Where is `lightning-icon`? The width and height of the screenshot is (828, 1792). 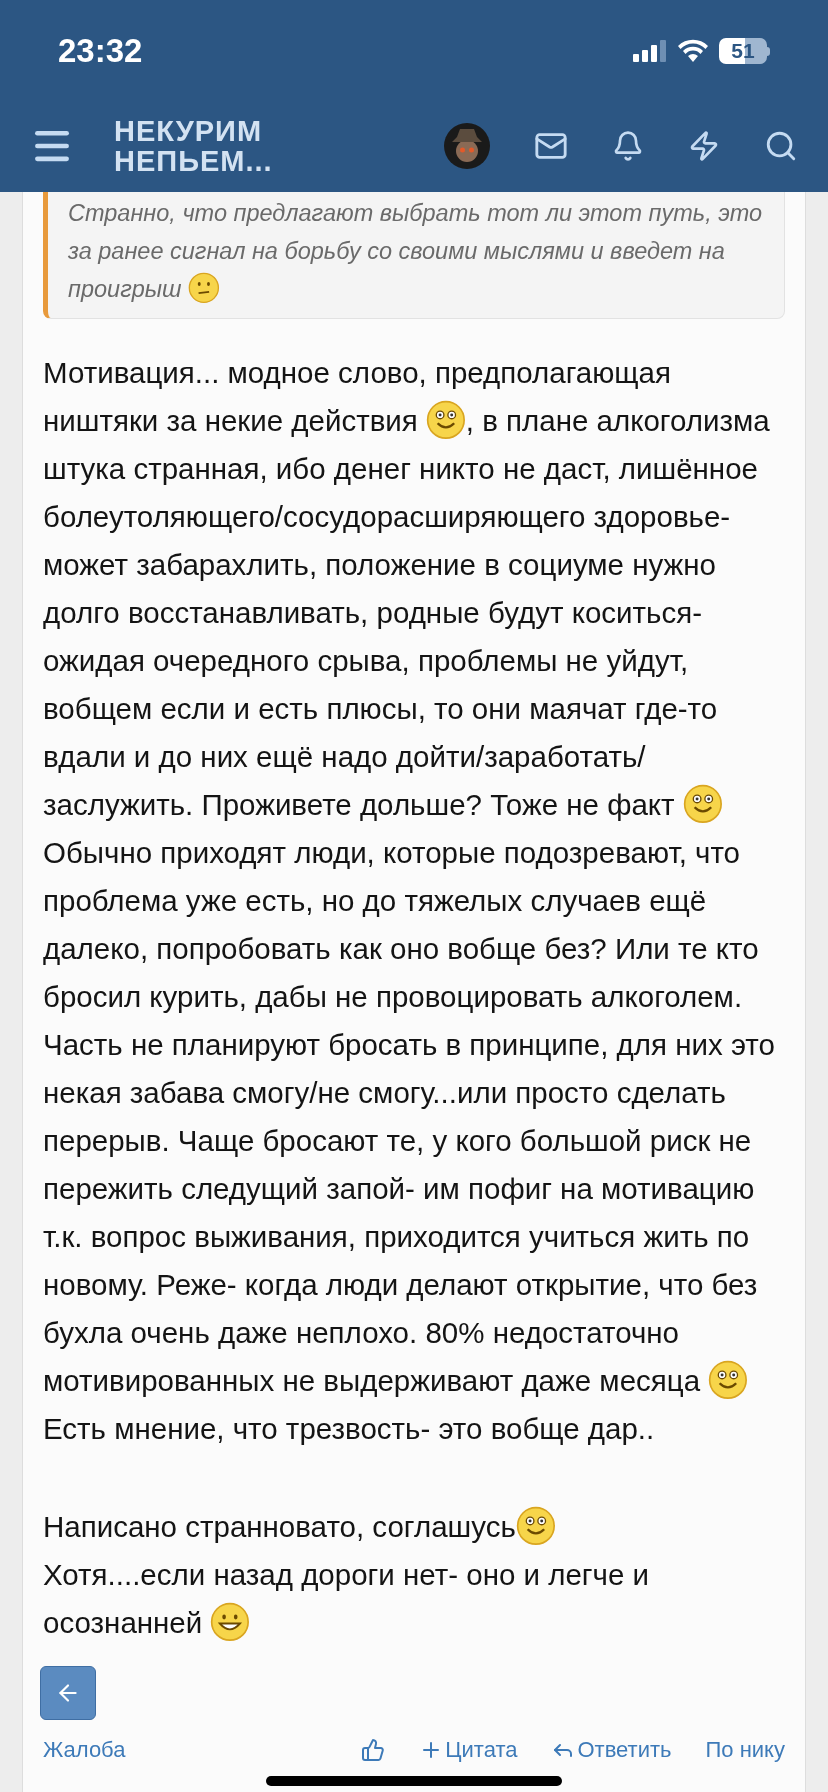
lightning-icon is located at coordinates (704, 146).